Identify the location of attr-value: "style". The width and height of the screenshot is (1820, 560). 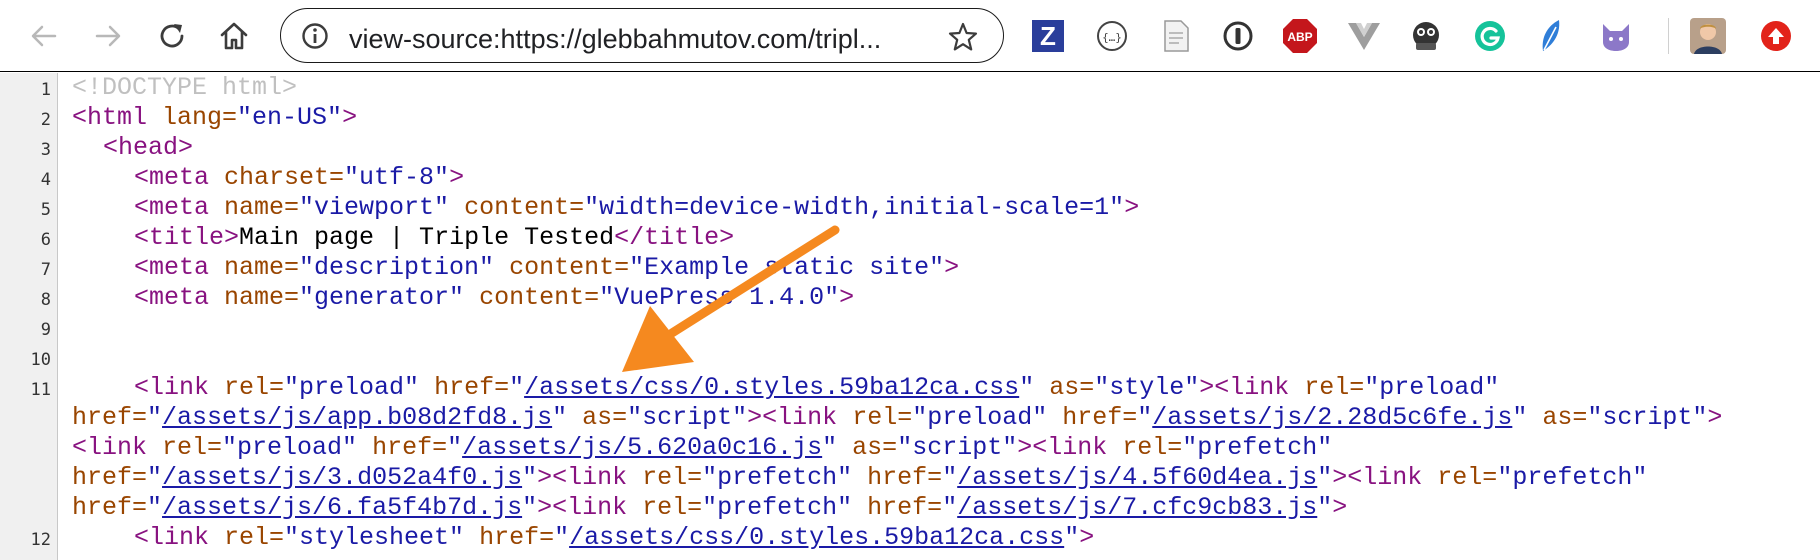
(1147, 387).